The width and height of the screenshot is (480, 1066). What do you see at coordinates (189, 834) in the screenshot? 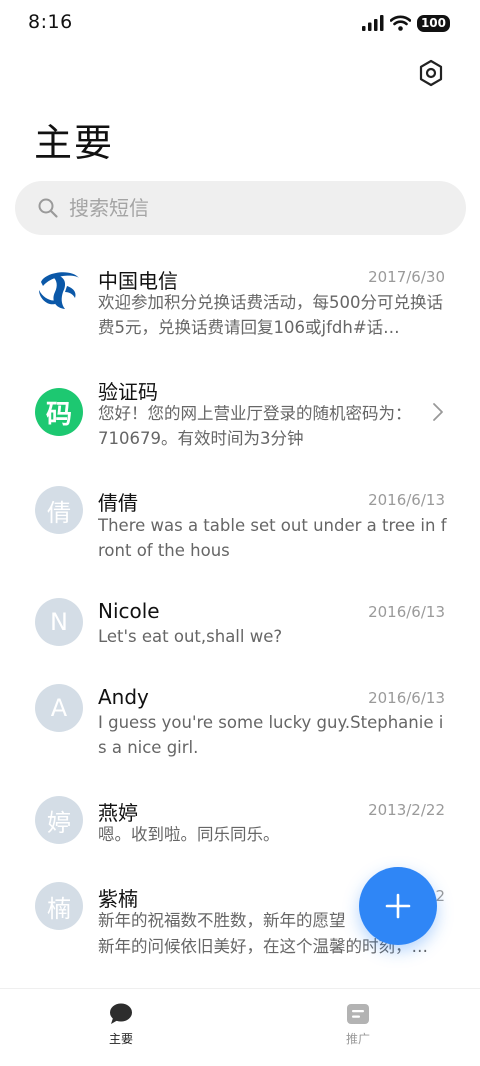
I see `conversation-preview: 嗯。收到啦。同乐同乐。` at bounding box center [189, 834].